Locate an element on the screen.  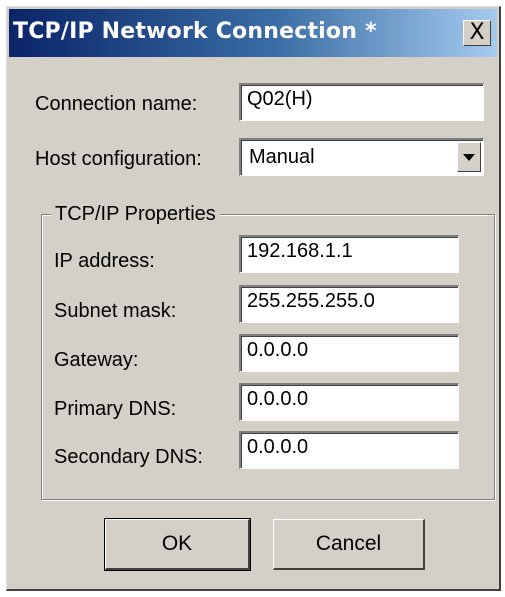
close-icon: X is located at coordinates (477, 32).